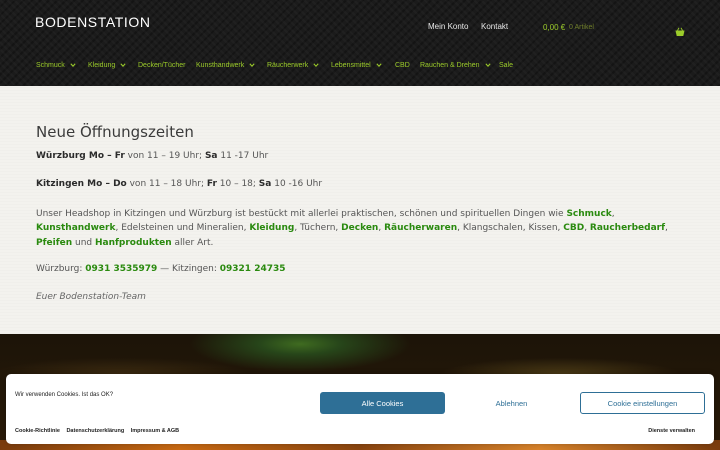  What do you see at coordinates (297, 184) in the screenshot?
I see `hours-text: 10 -16 Uhr` at bounding box center [297, 184].